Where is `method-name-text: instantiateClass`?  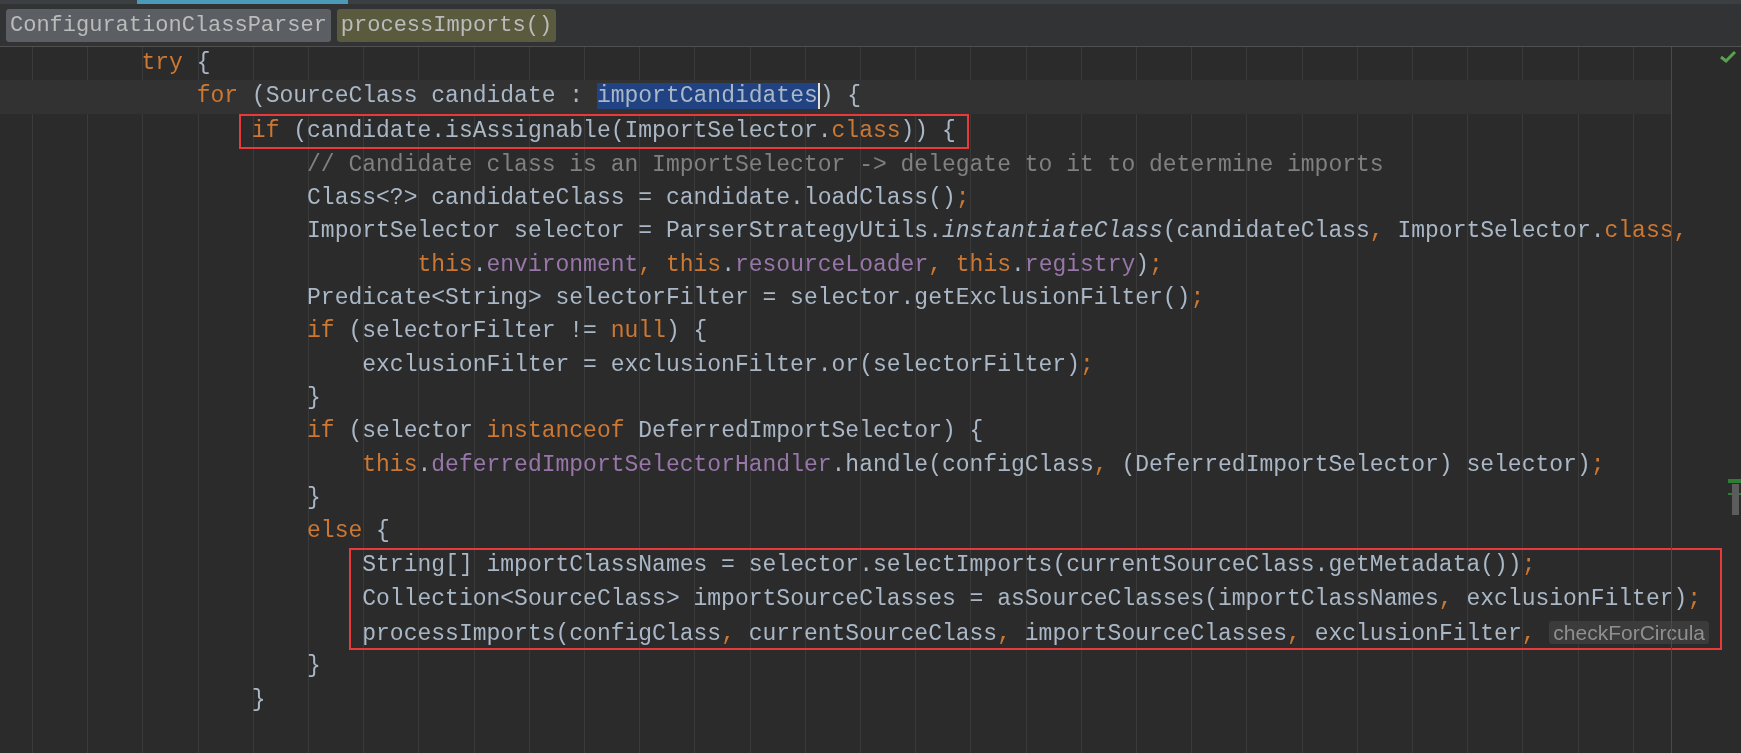
method-name-text: instantiateClass is located at coordinates (1052, 231).